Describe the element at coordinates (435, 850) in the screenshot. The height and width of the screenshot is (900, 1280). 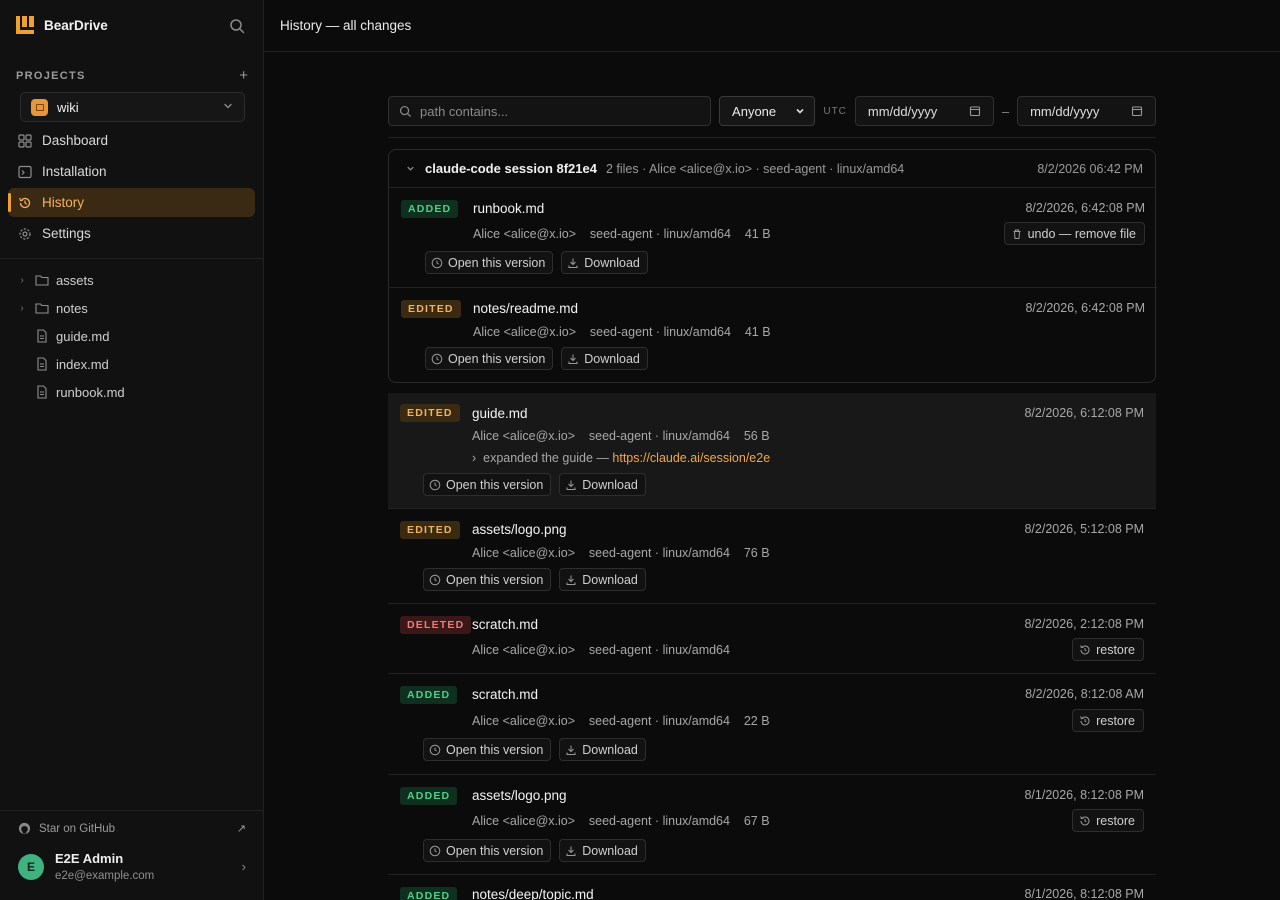
I see `clock-icon` at that location.